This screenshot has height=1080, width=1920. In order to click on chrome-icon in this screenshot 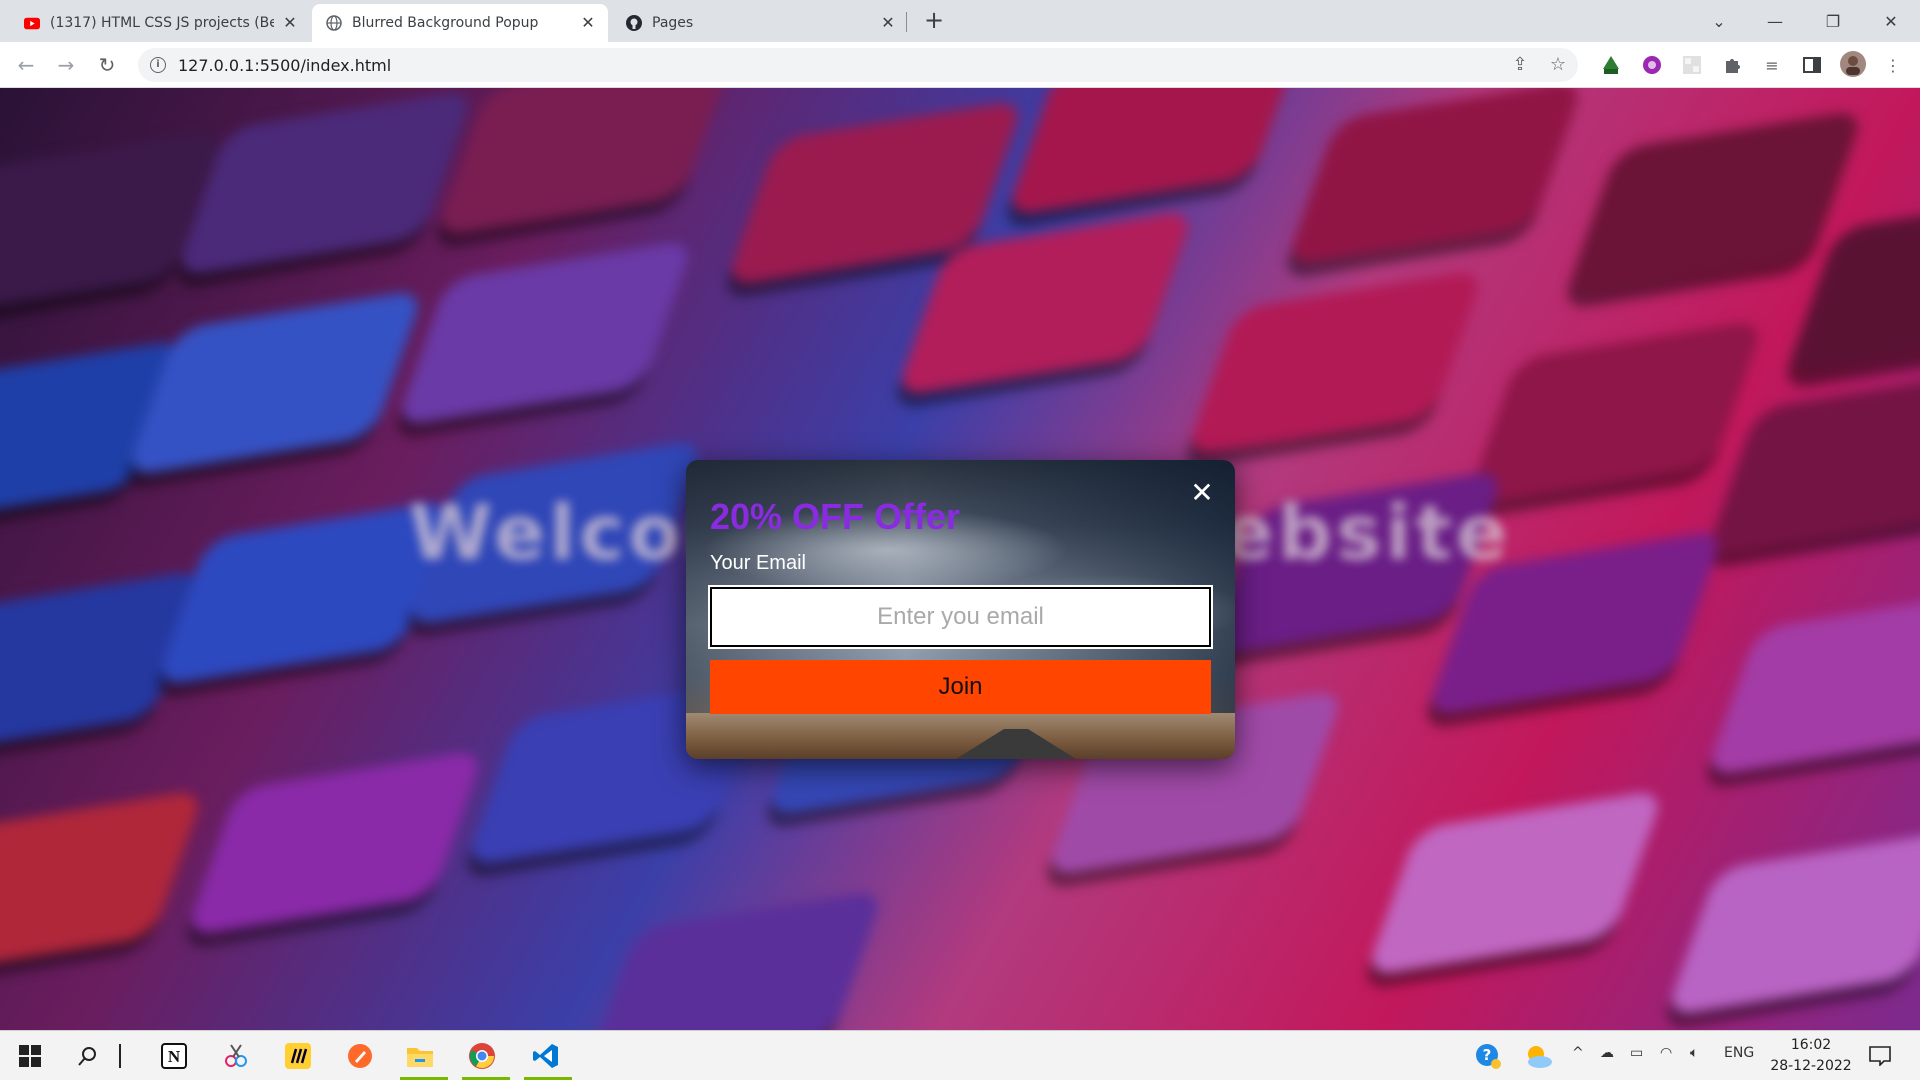, I will do `click(482, 1056)`.